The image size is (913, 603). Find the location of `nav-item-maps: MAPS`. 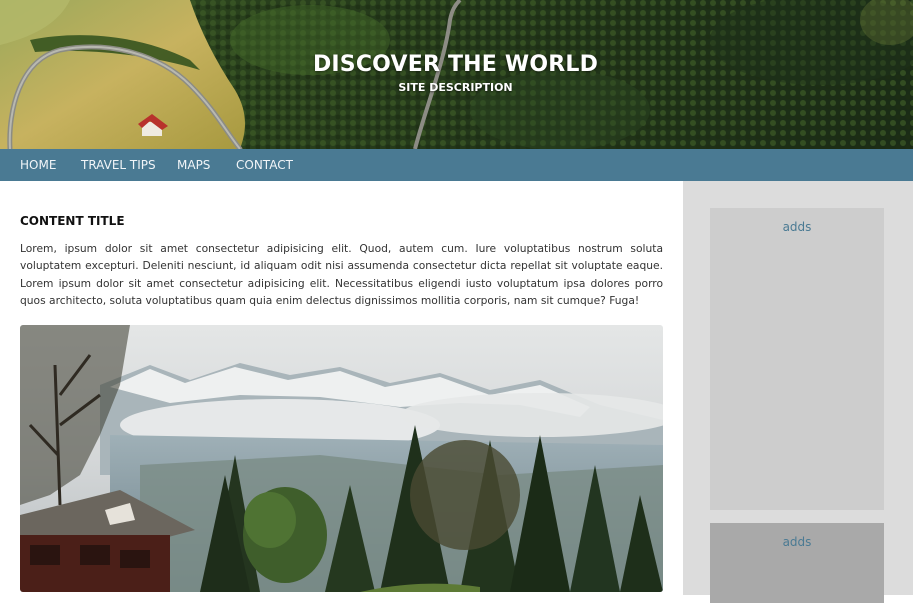

nav-item-maps: MAPS is located at coordinates (193, 165).